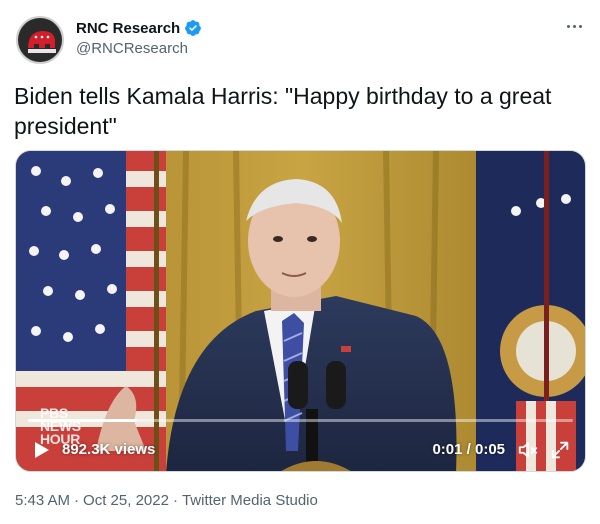  What do you see at coordinates (560, 450) in the screenshot?
I see `fullscreen-icon` at bounding box center [560, 450].